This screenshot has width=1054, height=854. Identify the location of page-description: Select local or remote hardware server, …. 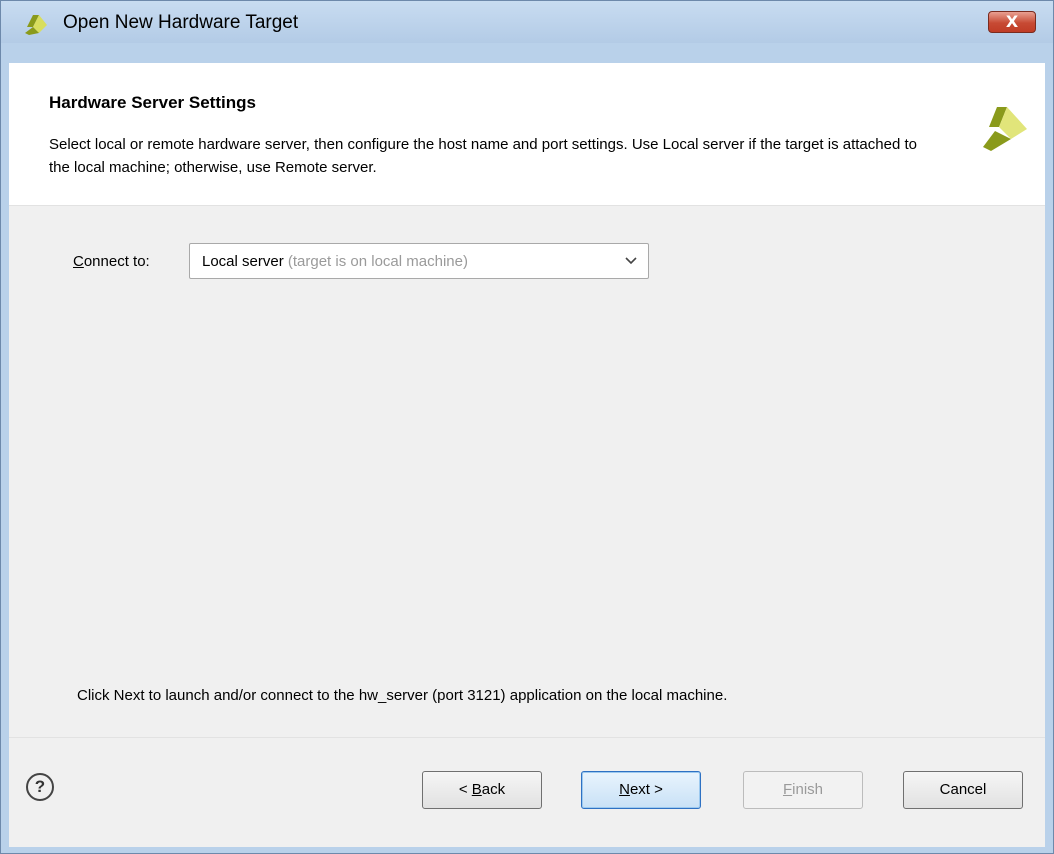
(483, 156).